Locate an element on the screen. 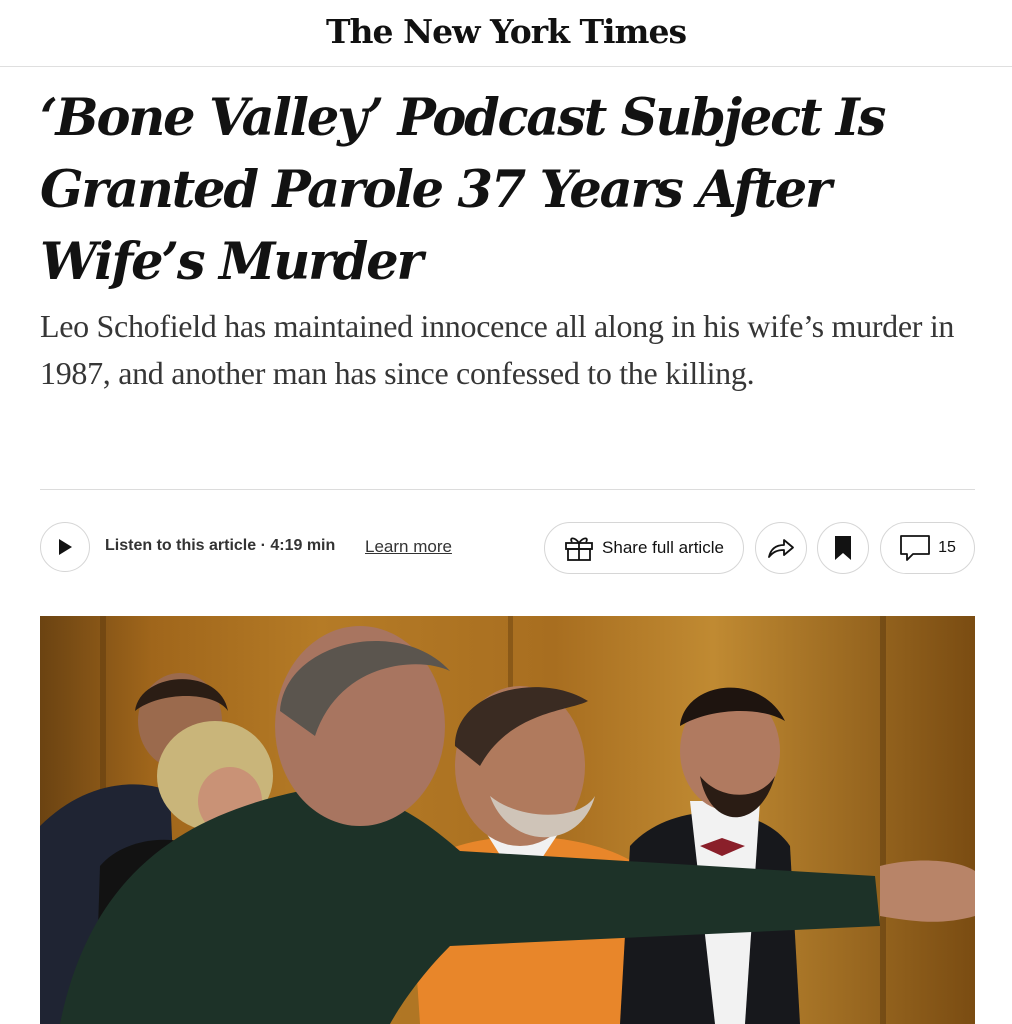  play-audio-button is located at coordinates (65, 547).